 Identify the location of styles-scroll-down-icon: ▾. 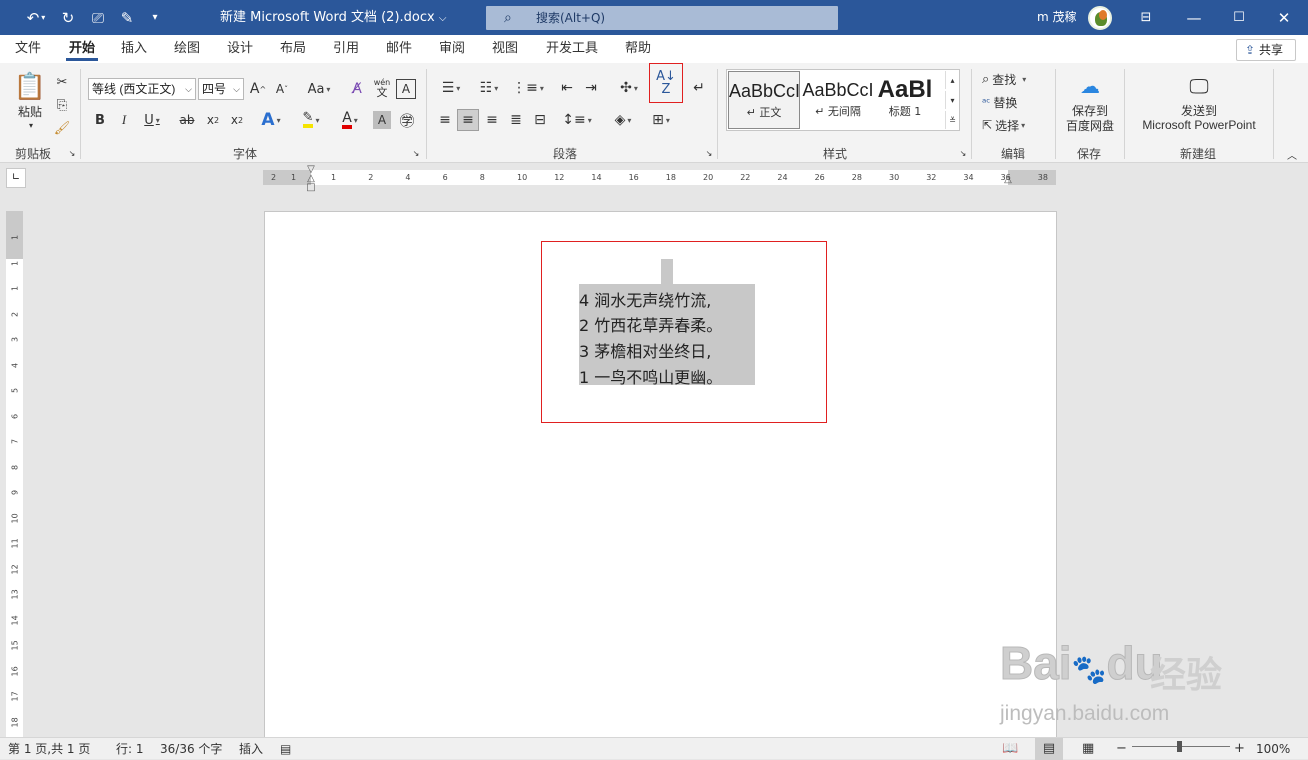
(952, 100).